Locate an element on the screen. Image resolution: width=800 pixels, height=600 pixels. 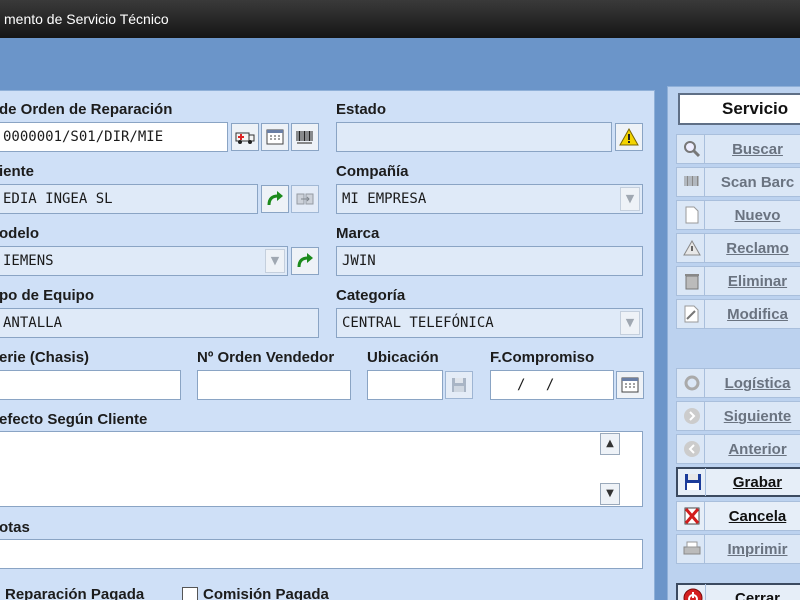
serie-label: erie (Chasis) is located at coordinates (45, 357).